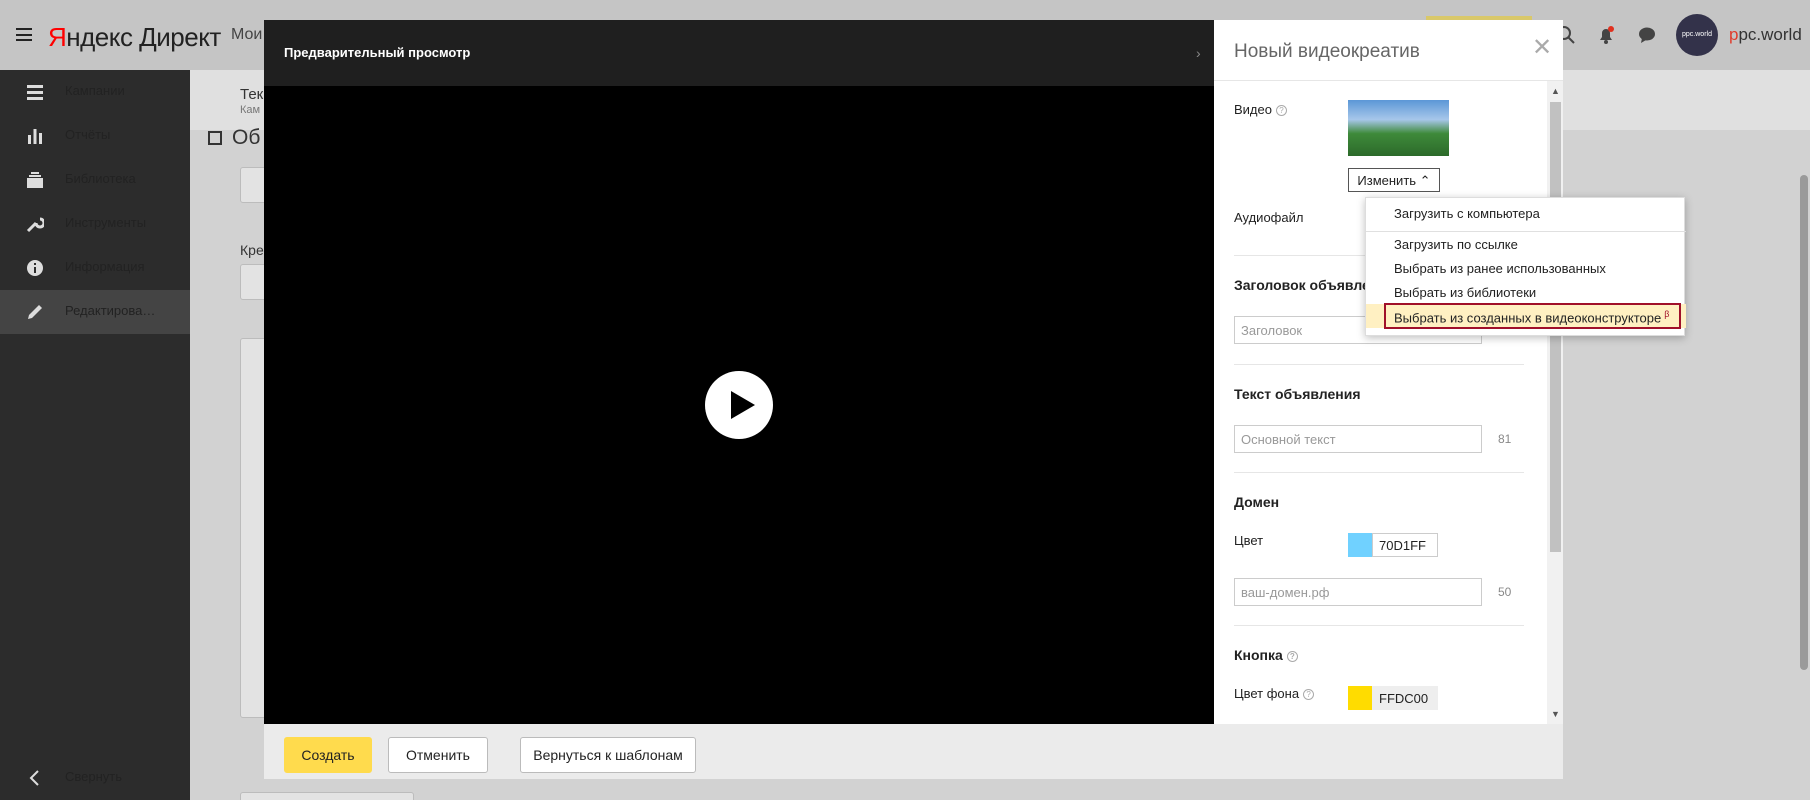 The image size is (1810, 800). Describe the element at coordinates (1505, 592) in the screenshot. I see `domain-counter: 50` at that location.